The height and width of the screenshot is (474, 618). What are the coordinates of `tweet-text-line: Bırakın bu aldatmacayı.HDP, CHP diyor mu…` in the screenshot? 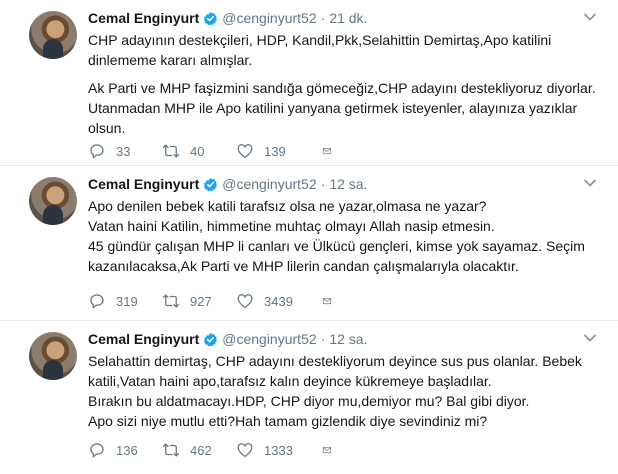 It's located at (309, 401).